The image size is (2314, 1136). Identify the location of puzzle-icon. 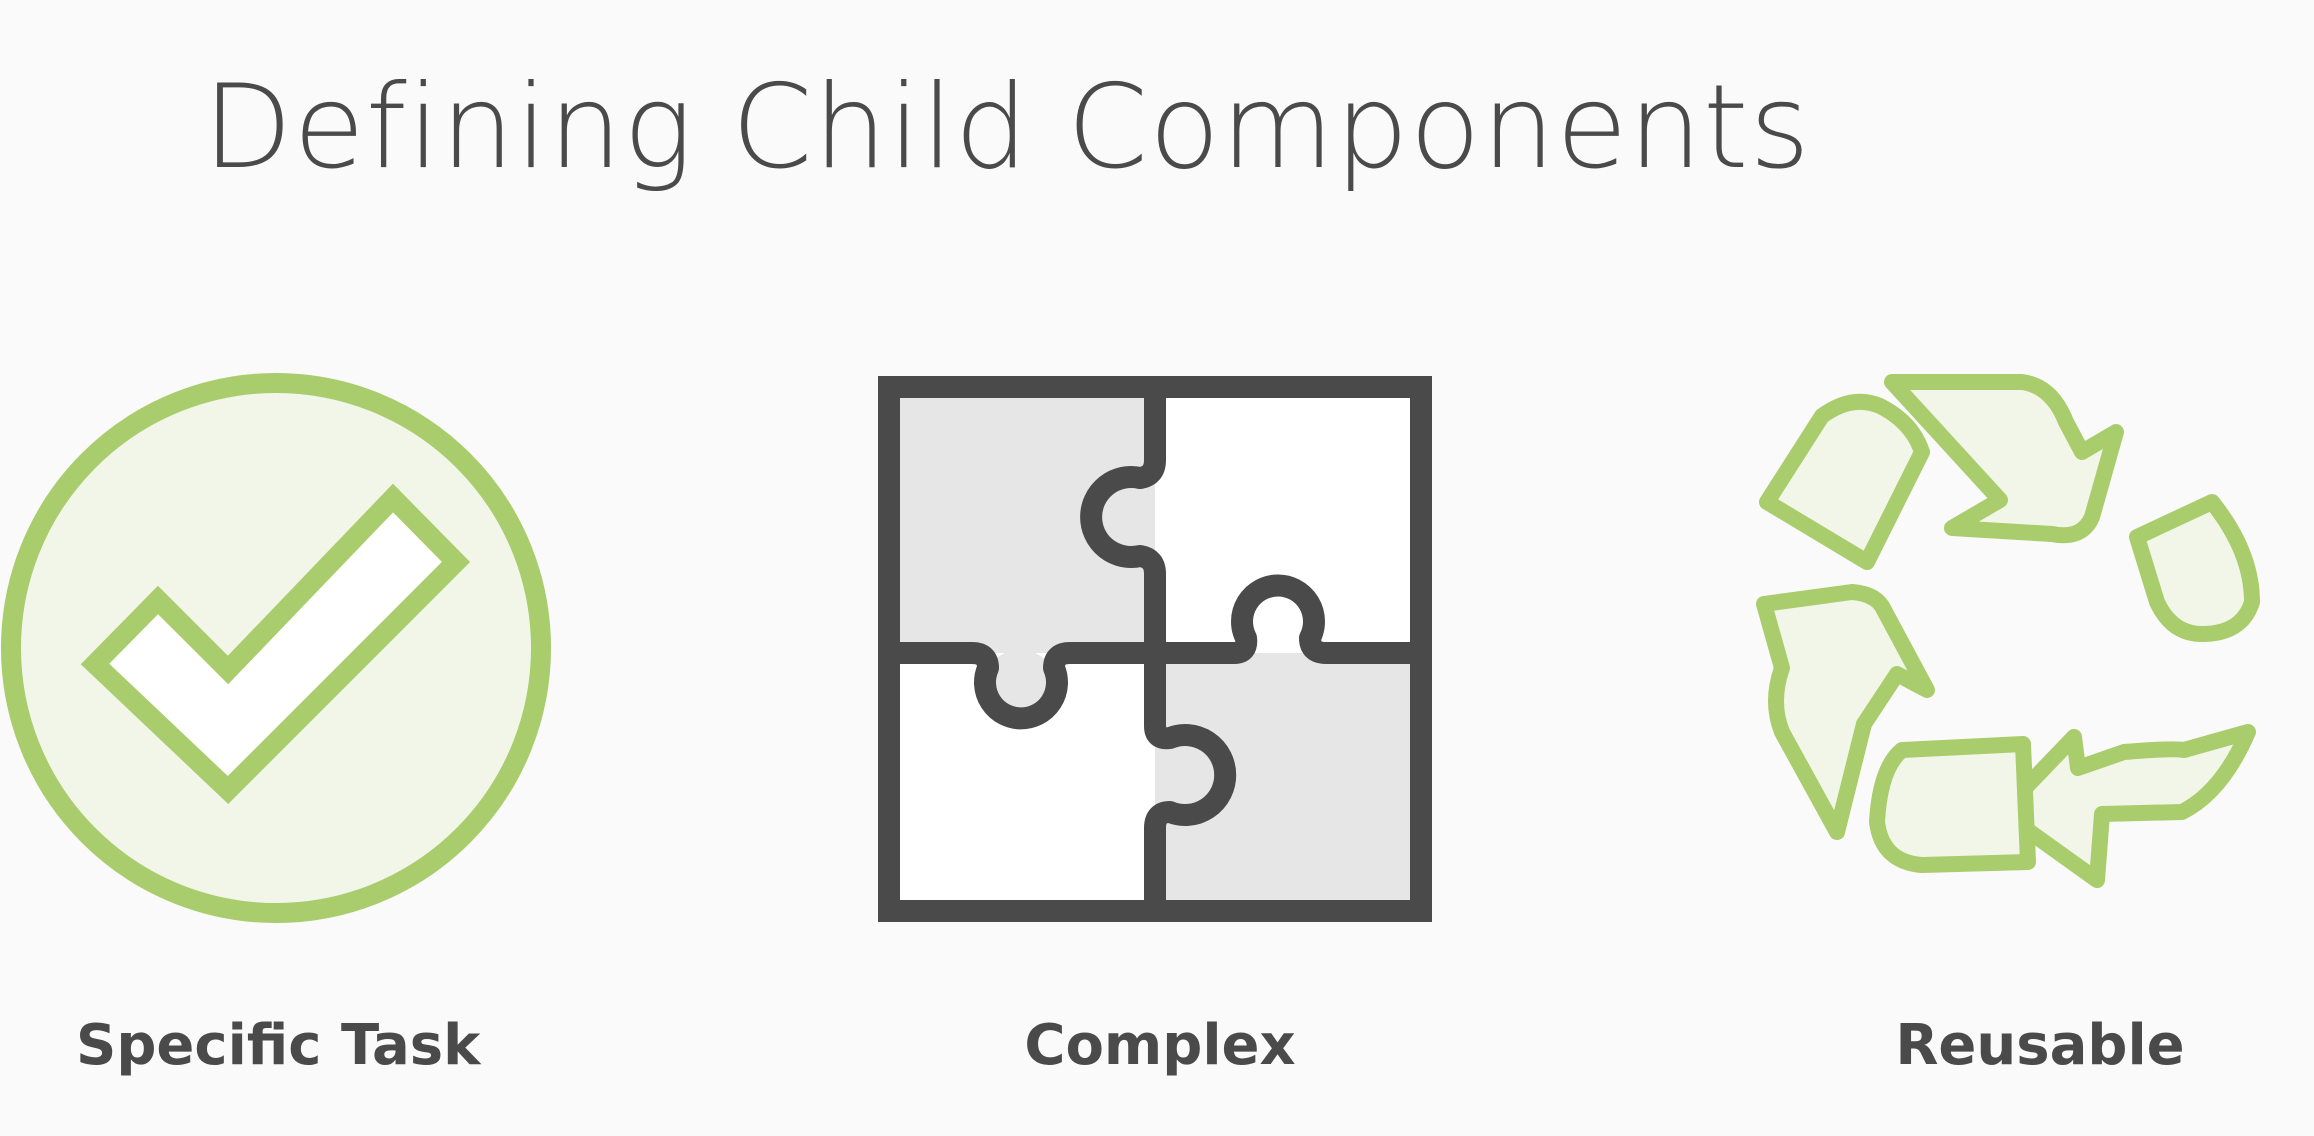
(1155, 649).